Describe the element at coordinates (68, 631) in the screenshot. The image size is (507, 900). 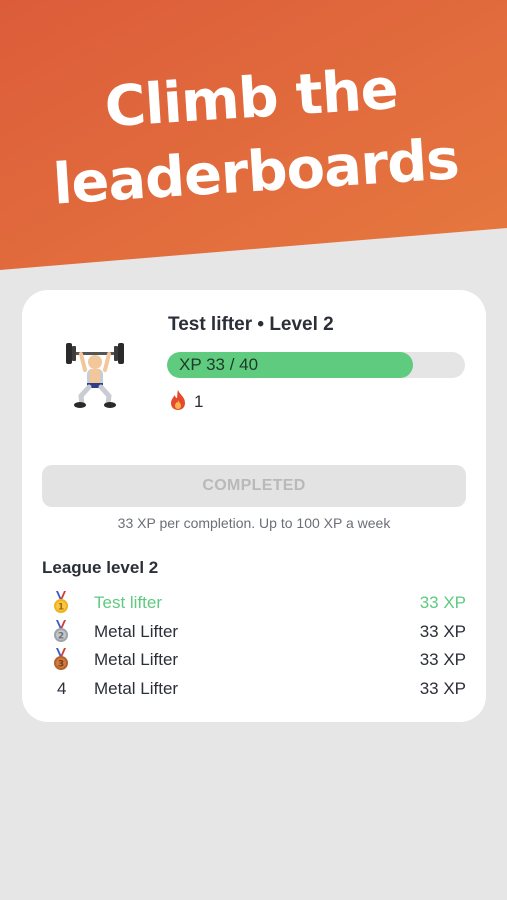
I see `silver-medal-icon: 2` at that location.